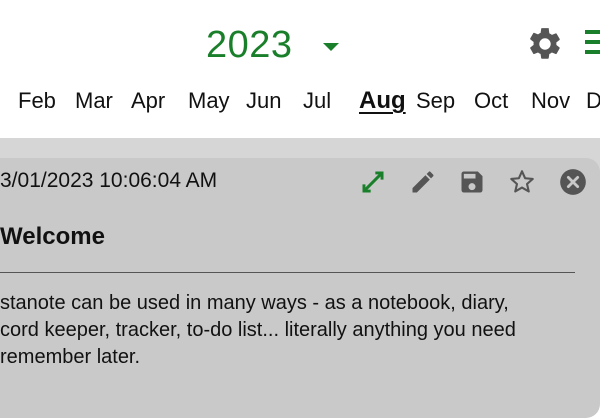 The height and width of the screenshot is (418, 600). I want to click on year-selector: 2023, so click(272, 45).